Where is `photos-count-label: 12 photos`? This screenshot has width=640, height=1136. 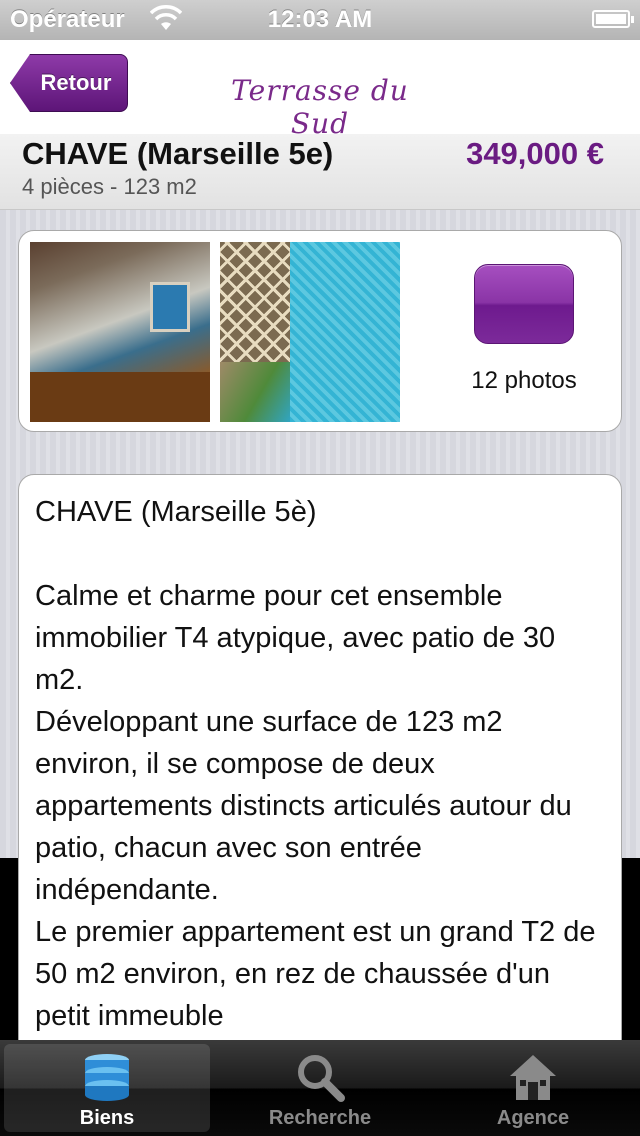 photos-count-label: 12 photos is located at coordinates (524, 380).